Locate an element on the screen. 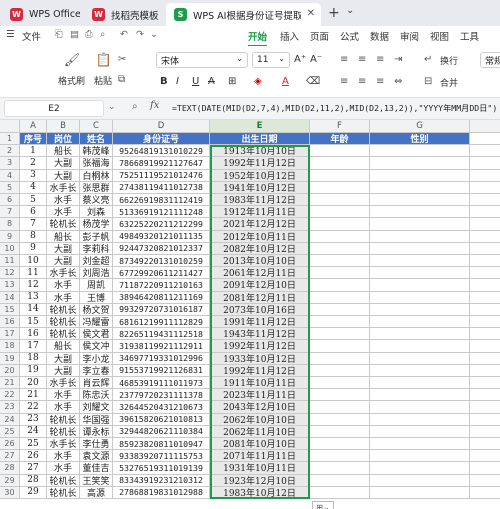 This screenshot has width=500, height=509. table-cell: 2091年12月10日 is located at coordinates (260, 285).